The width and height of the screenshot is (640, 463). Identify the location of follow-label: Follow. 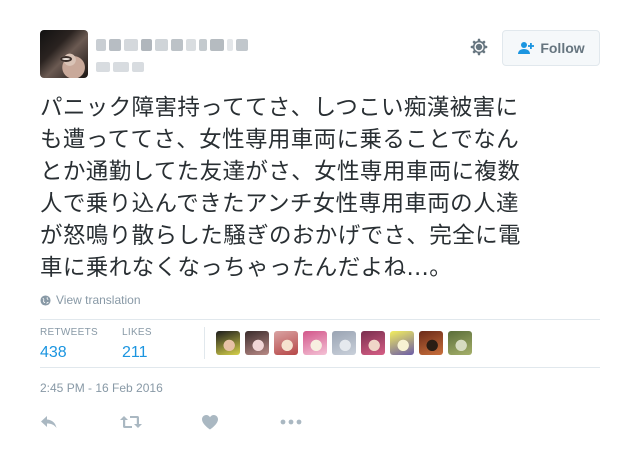
(562, 48).